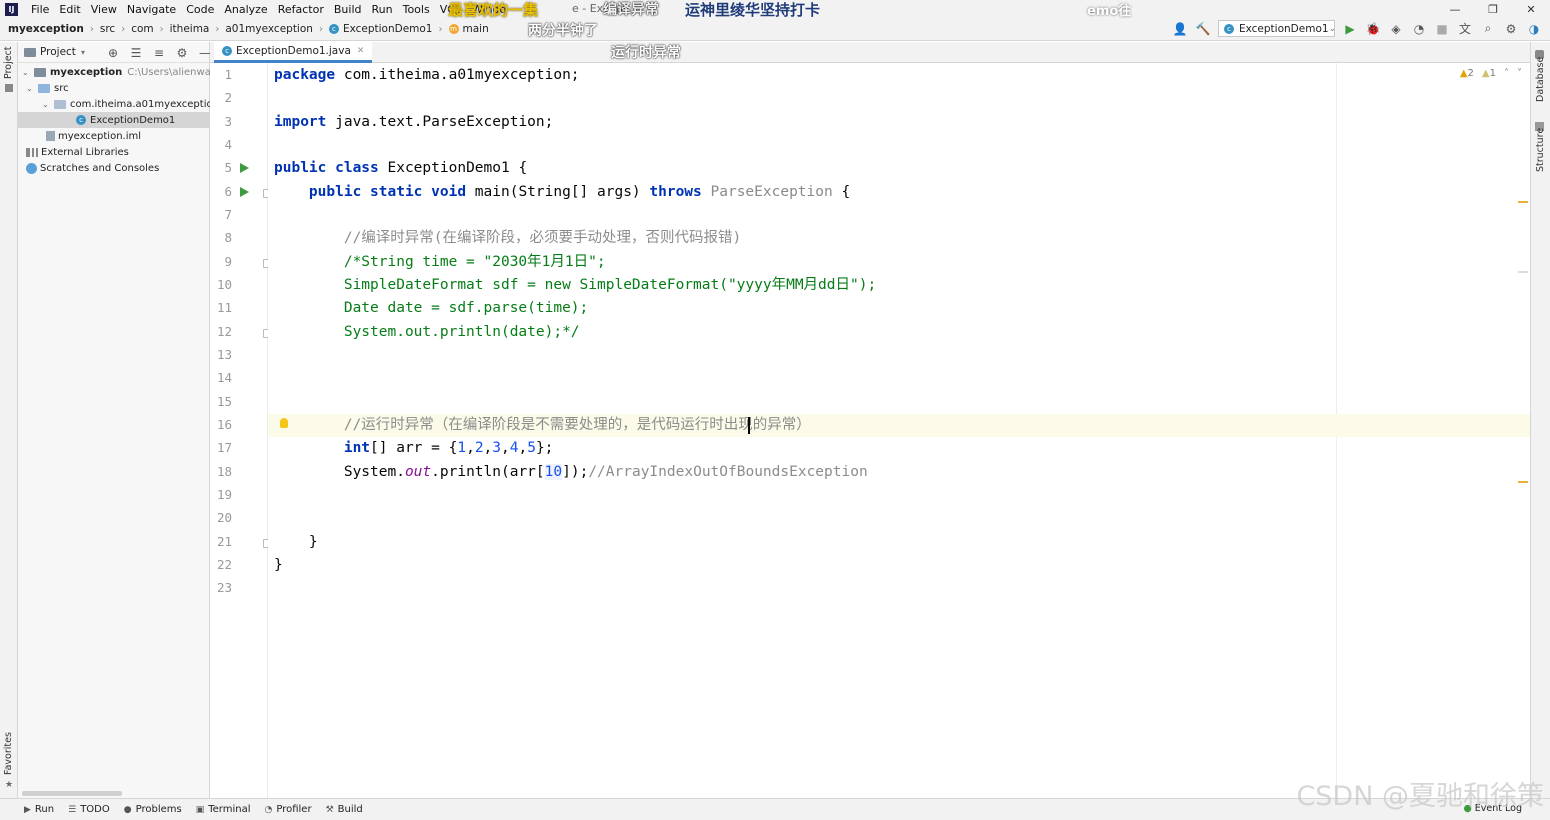 The image size is (1550, 820). What do you see at coordinates (1420, 796) in the screenshot?
I see `csdn-watermark: CSDN @夏驰和徐策` at bounding box center [1420, 796].